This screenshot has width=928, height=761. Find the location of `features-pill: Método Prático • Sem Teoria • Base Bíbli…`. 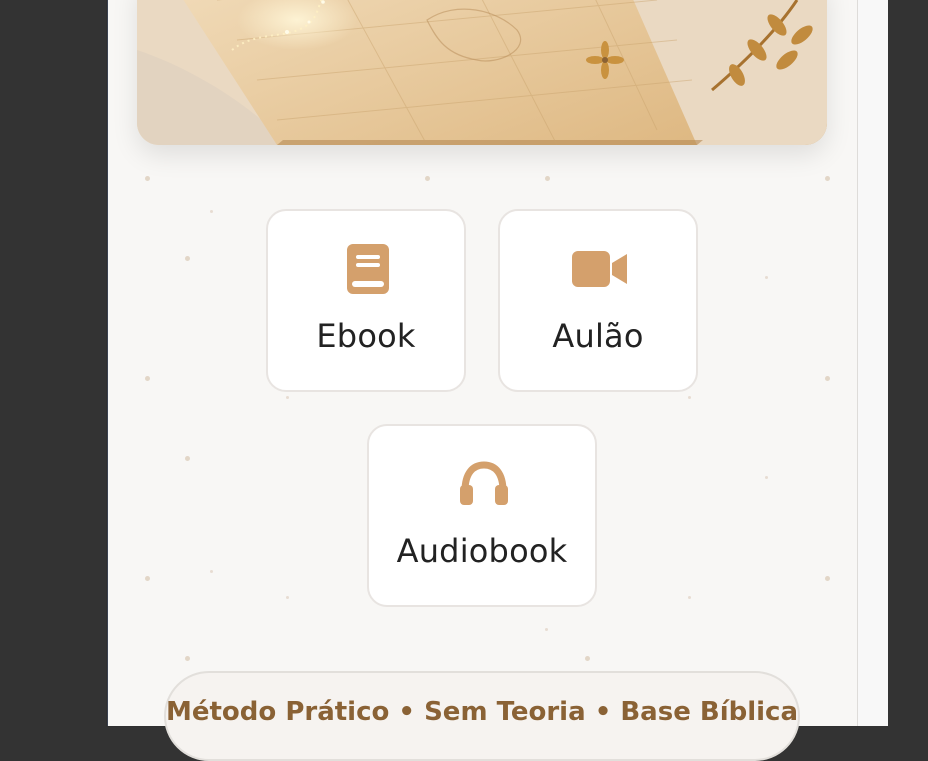

features-pill: Método Prático • Sem Teoria • Base Bíbli… is located at coordinates (482, 716).